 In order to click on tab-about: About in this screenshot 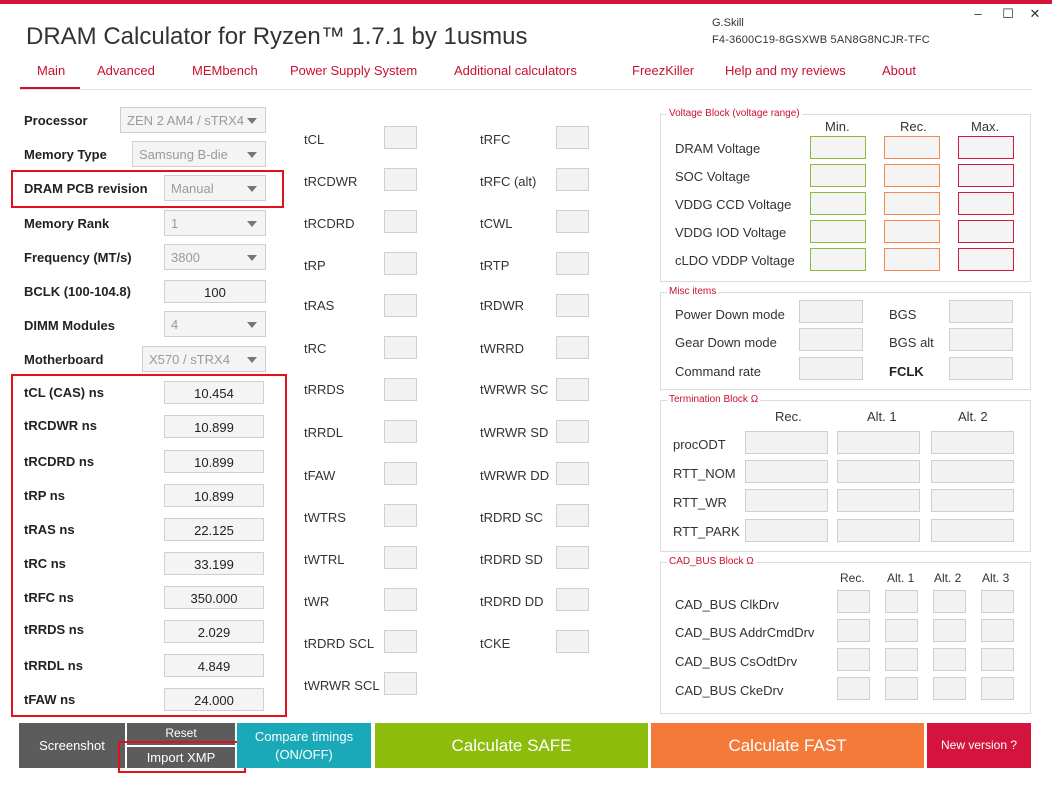, I will do `click(899, 70)`.